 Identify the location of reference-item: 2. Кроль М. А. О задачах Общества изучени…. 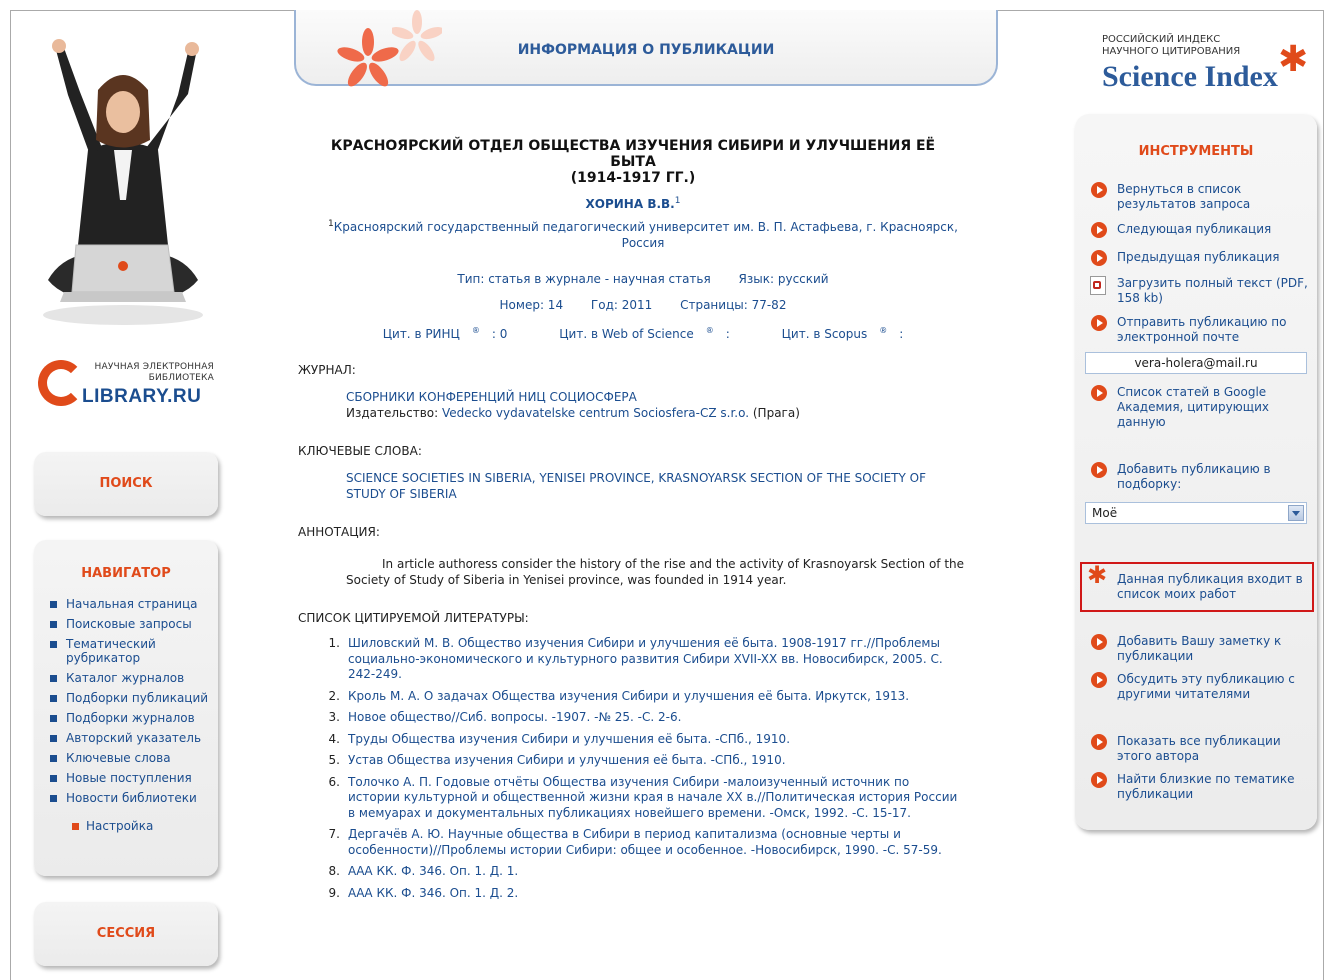
(638, 697).